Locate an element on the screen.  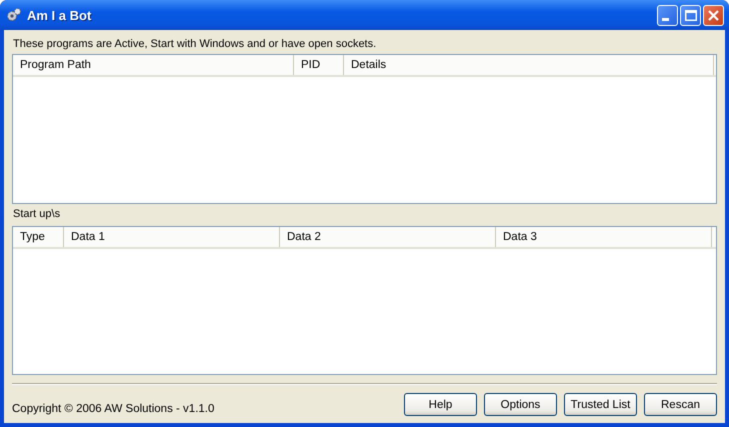
column-header: Data 2 is located at coordinates (388, 237).